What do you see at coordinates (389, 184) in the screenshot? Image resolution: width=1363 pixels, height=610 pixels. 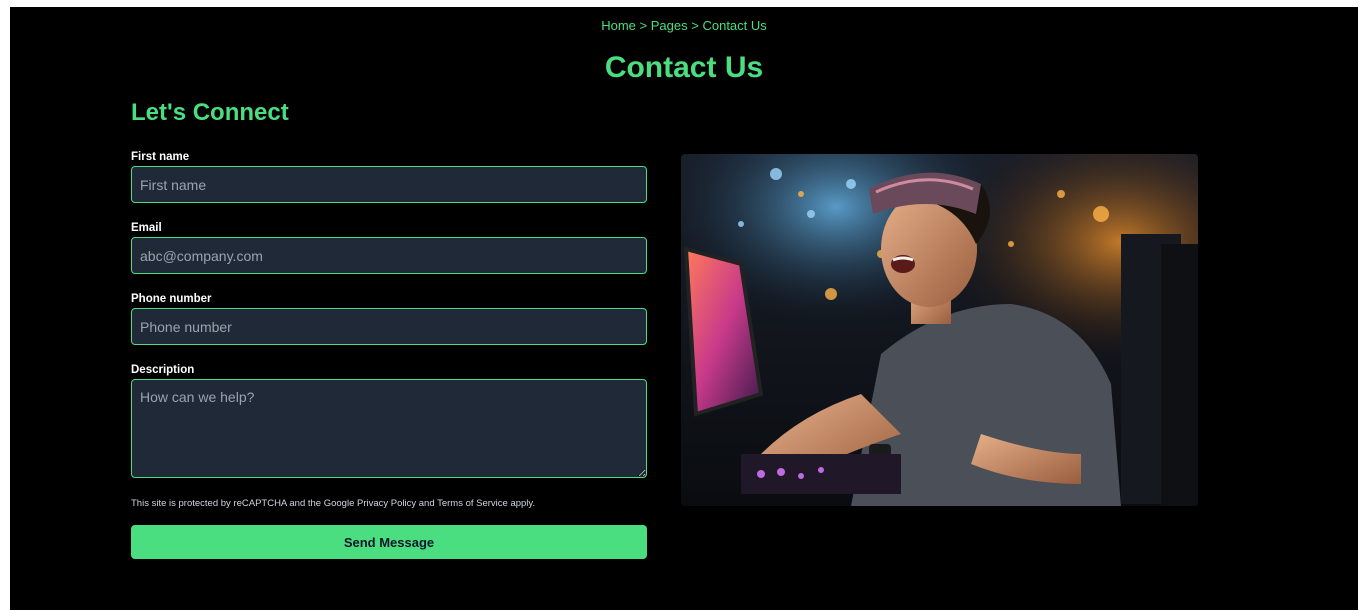 I see `first-name-input` at bounding box center [389, 184].